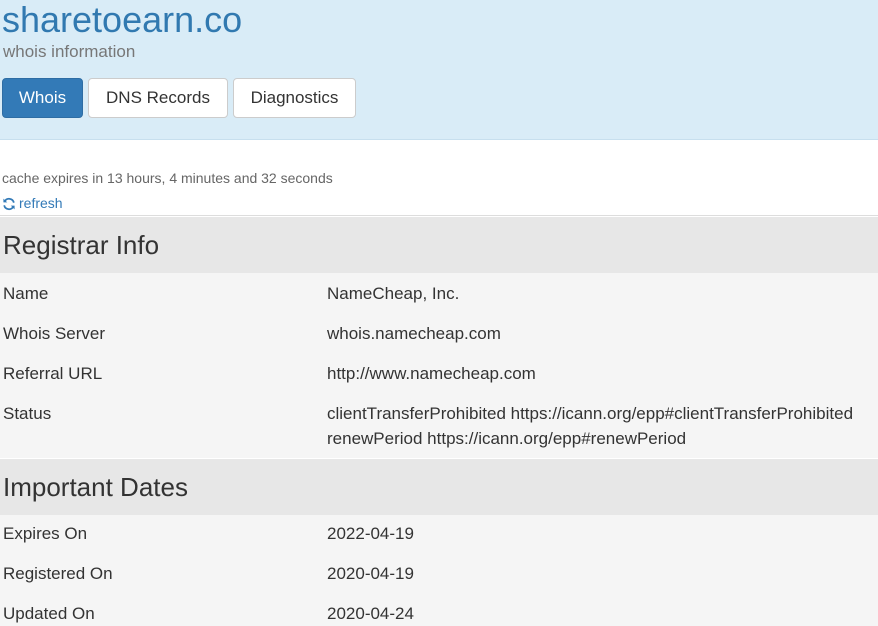  Describe the element at coordinates (58, 573) in the screenshot. I see `row-label: Registered On` at that location.